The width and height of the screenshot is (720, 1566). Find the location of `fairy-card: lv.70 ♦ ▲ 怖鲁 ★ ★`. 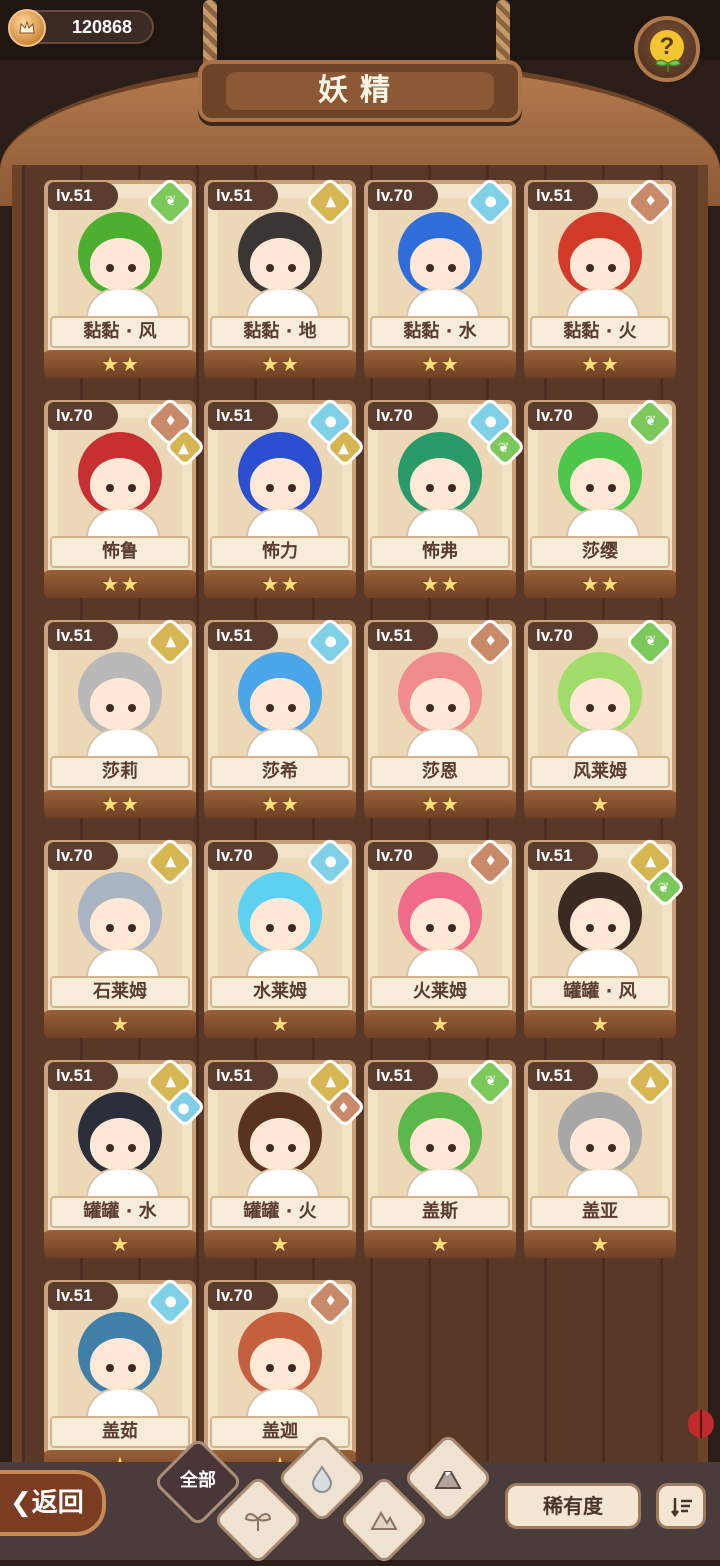

fairy-card: lv.70 ♦ ▲ 怖鲁 ★ ★ is located at coordinates (125, 497).